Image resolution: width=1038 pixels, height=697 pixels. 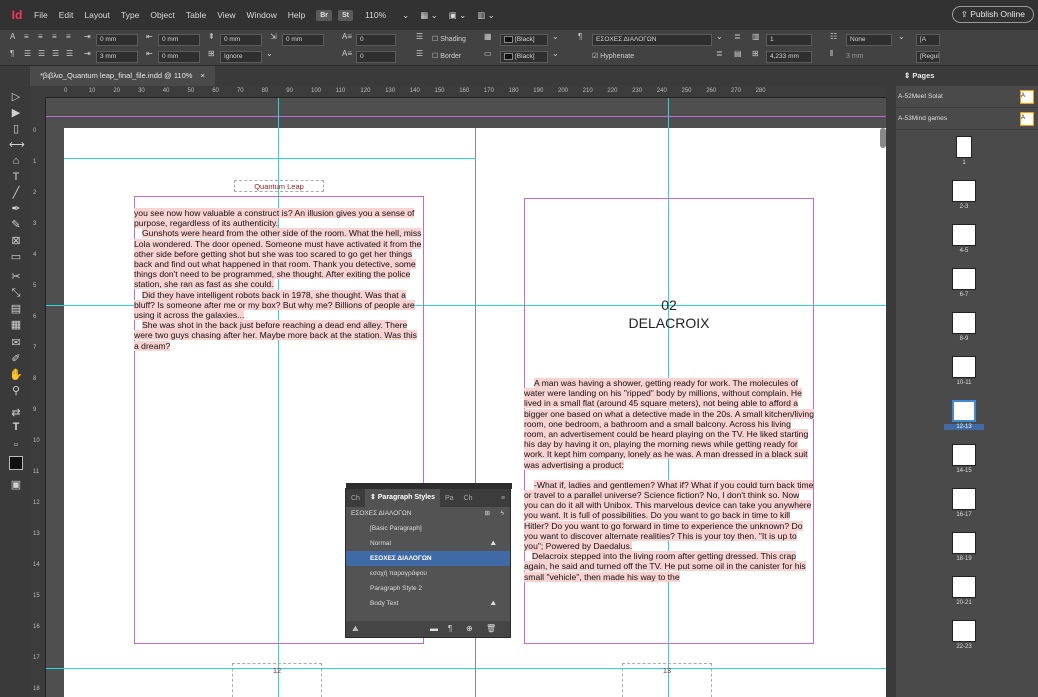 I want to click on zoom-tool-icon: ⚲, so click(x=16, y=391).